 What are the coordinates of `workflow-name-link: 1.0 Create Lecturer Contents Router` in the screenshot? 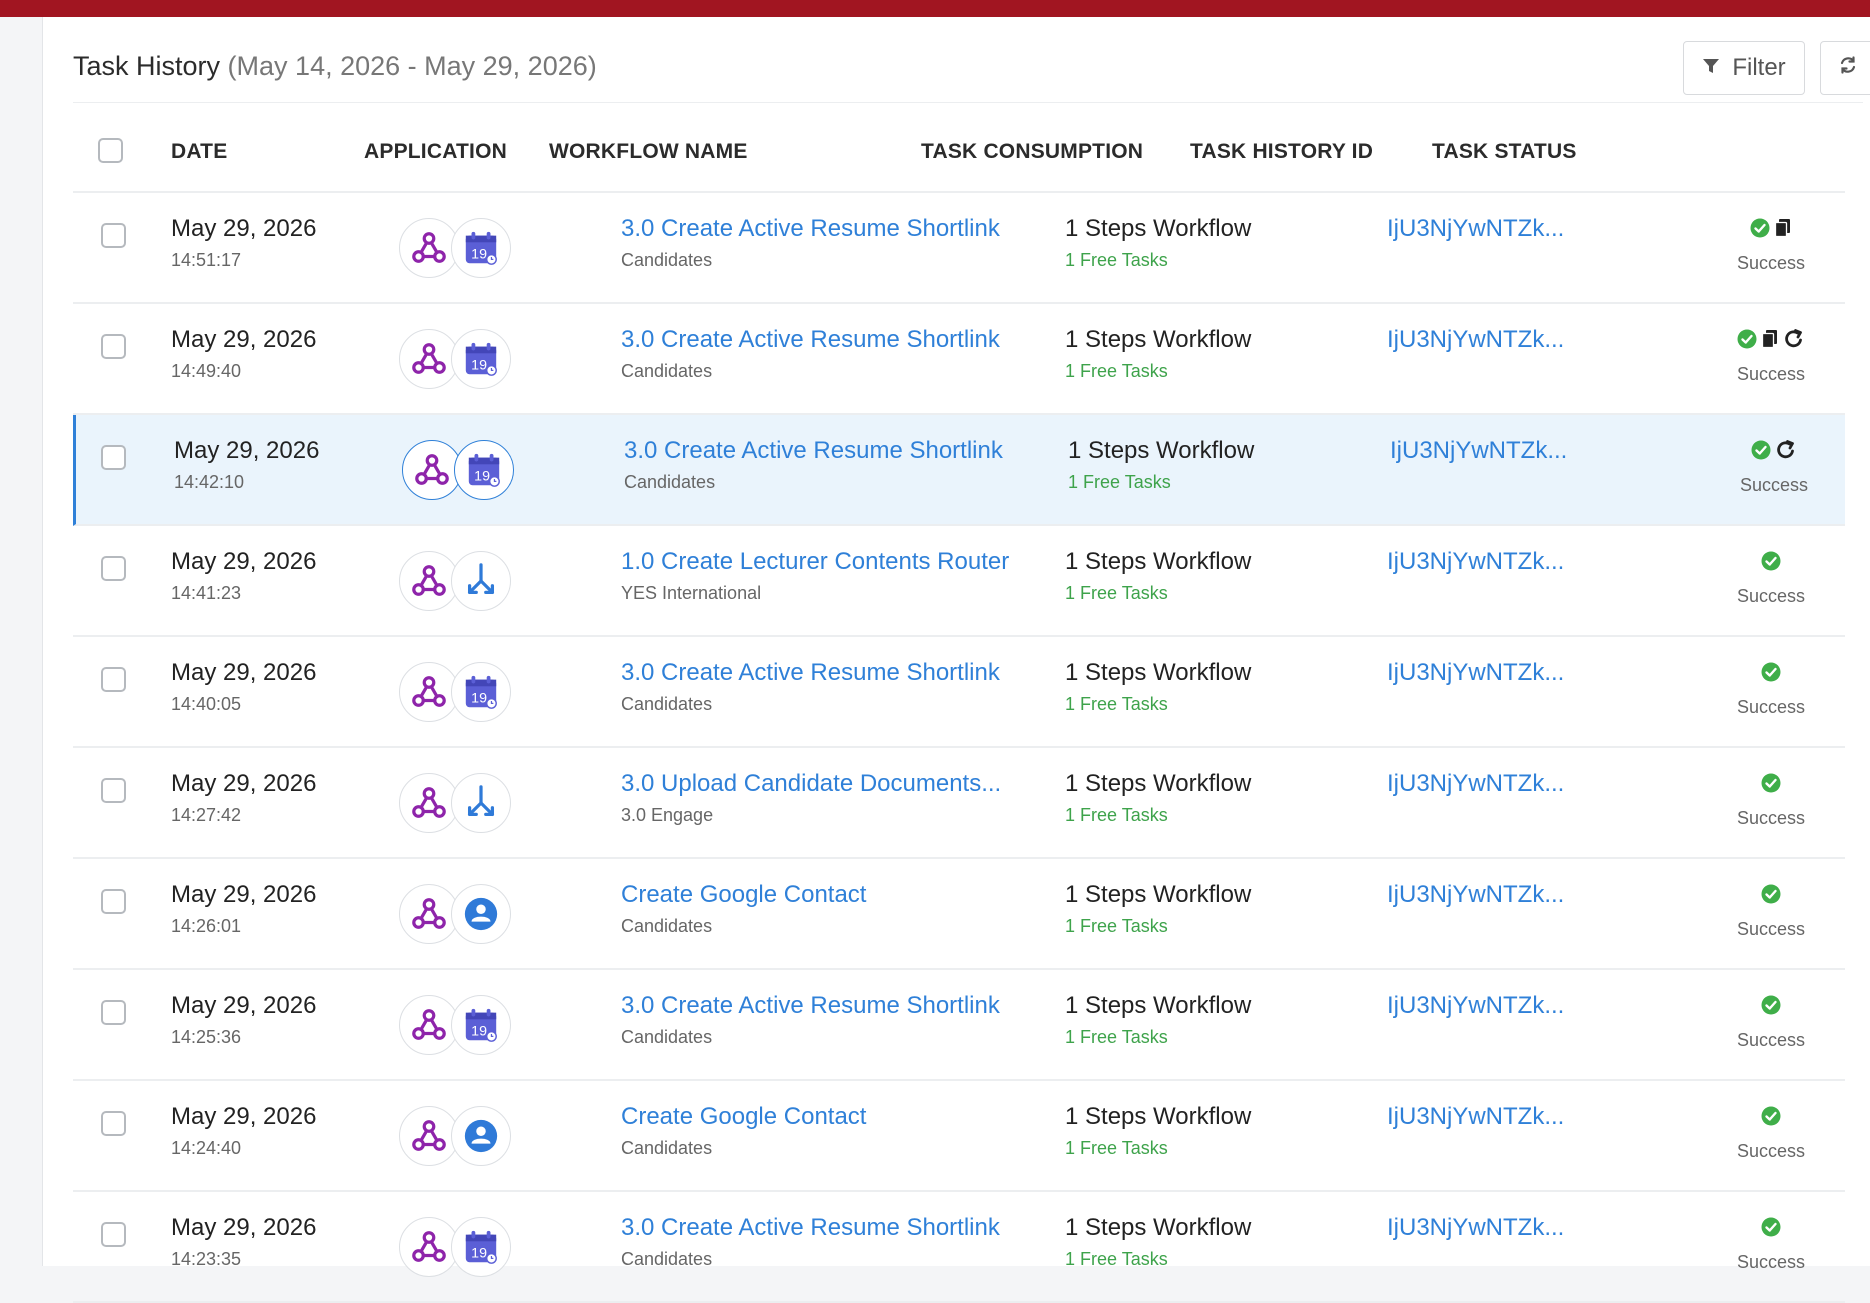 It's located at (815, 562).